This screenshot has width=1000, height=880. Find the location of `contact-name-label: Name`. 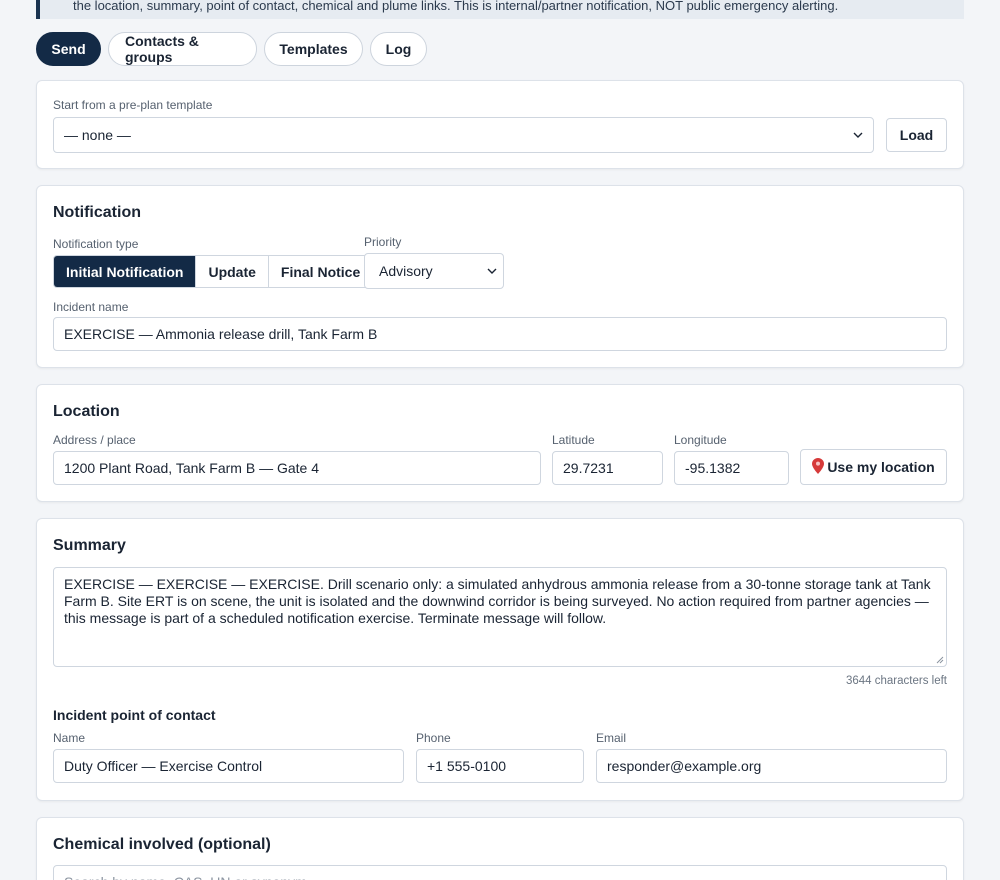

contact-name-label: Name is located at coordinates (69, 738).